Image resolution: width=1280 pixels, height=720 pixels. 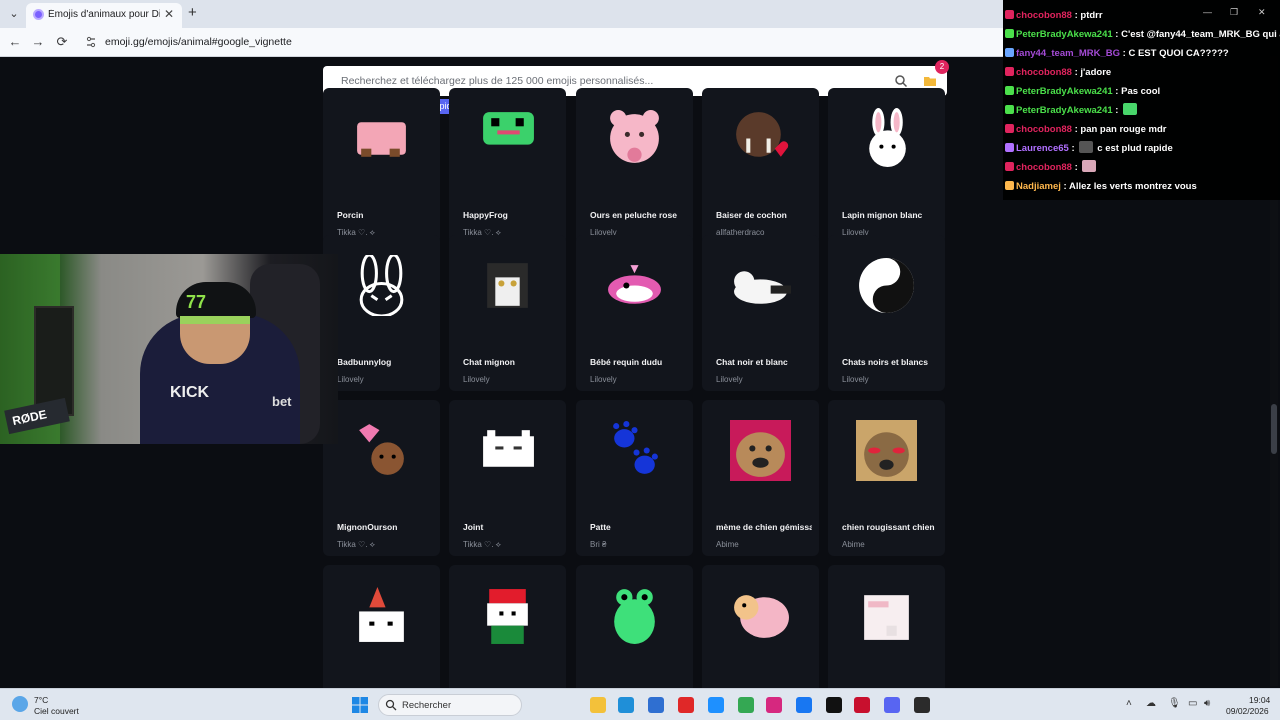 I want to click on emoji-card: mamégome, so click(x=381, y=626).